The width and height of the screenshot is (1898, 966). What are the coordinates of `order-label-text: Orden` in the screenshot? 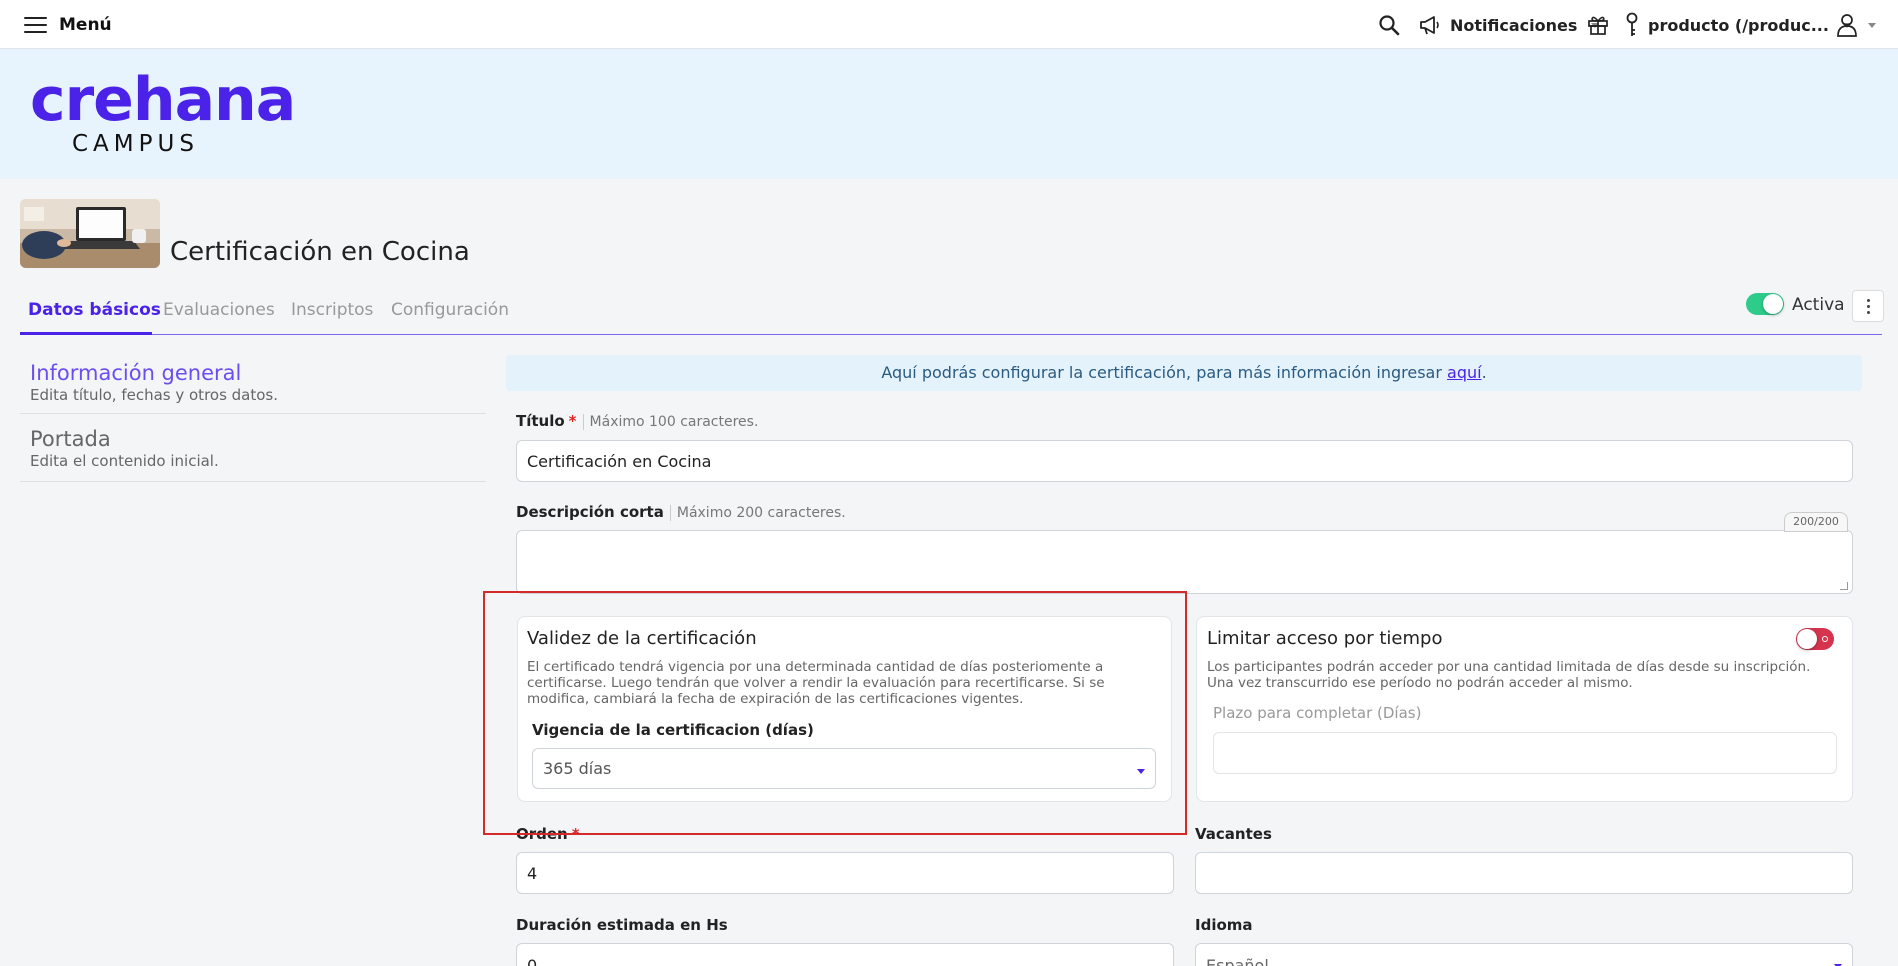 It's located at (542, 834).